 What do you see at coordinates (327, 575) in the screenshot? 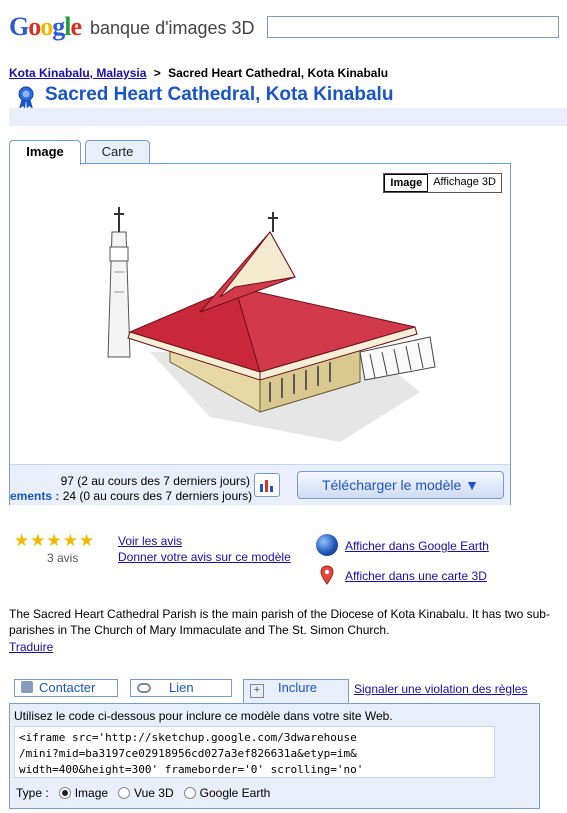
I see `map-pin-icon` at bounding box center [327, 575].